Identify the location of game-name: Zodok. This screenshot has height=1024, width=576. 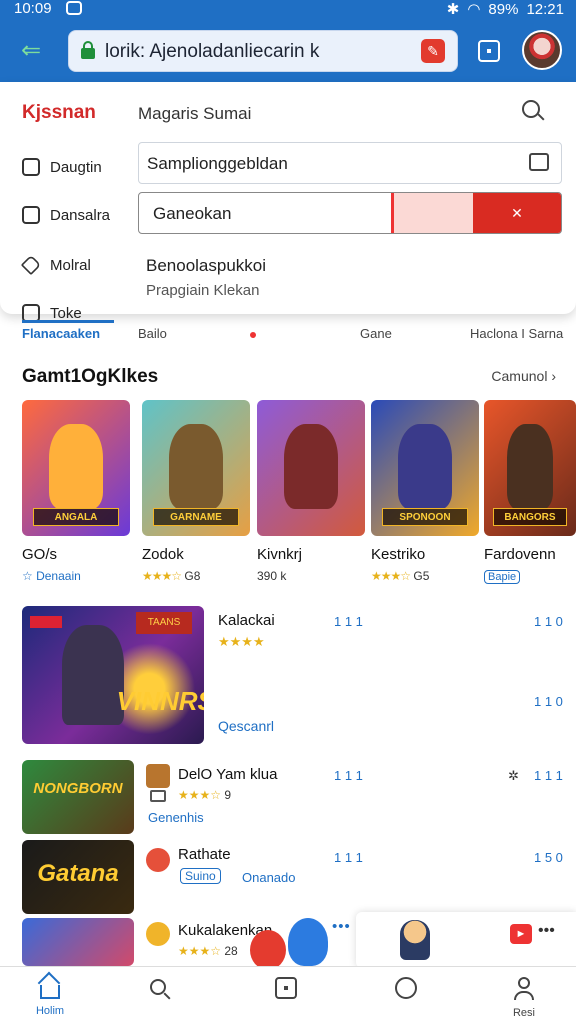
(163, 554).